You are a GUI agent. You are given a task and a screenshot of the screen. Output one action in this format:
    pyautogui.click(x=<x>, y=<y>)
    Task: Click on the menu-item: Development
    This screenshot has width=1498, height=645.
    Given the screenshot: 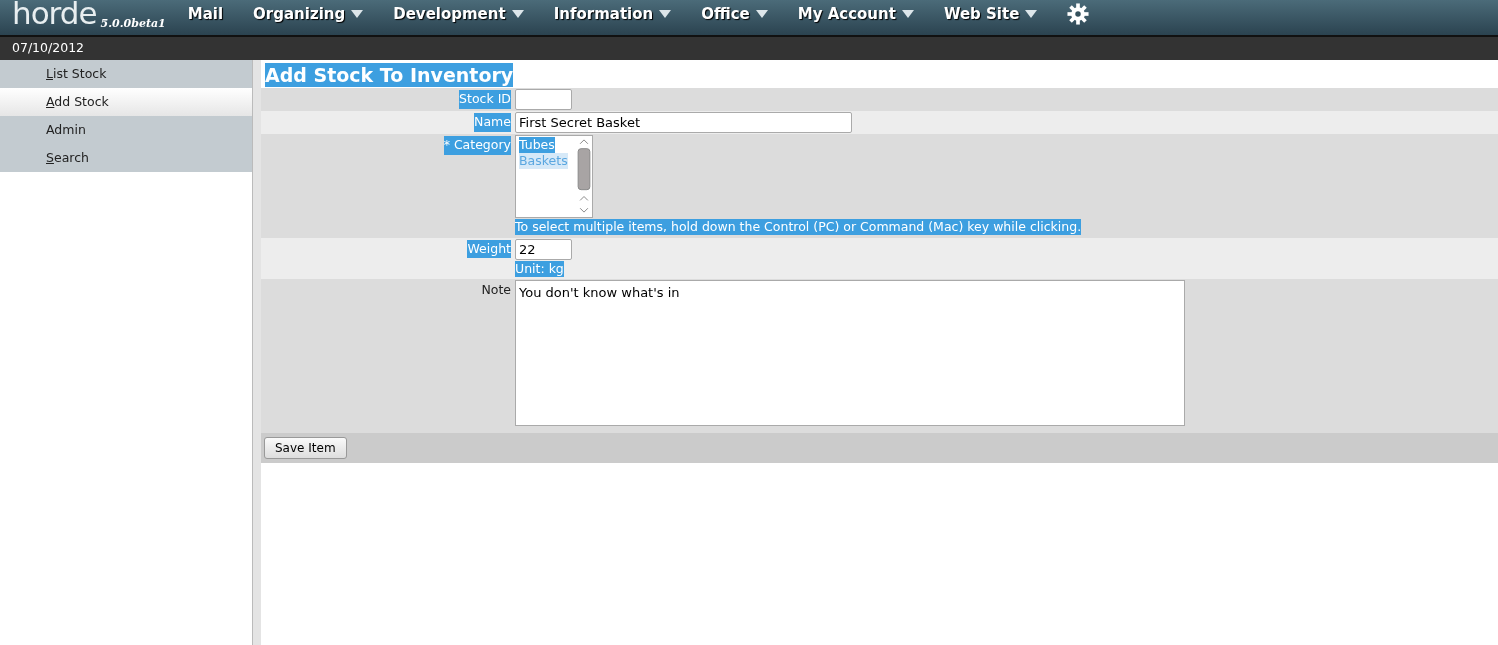 What is the action you would take?
    pyautogui.click(x=458, y=13)
    